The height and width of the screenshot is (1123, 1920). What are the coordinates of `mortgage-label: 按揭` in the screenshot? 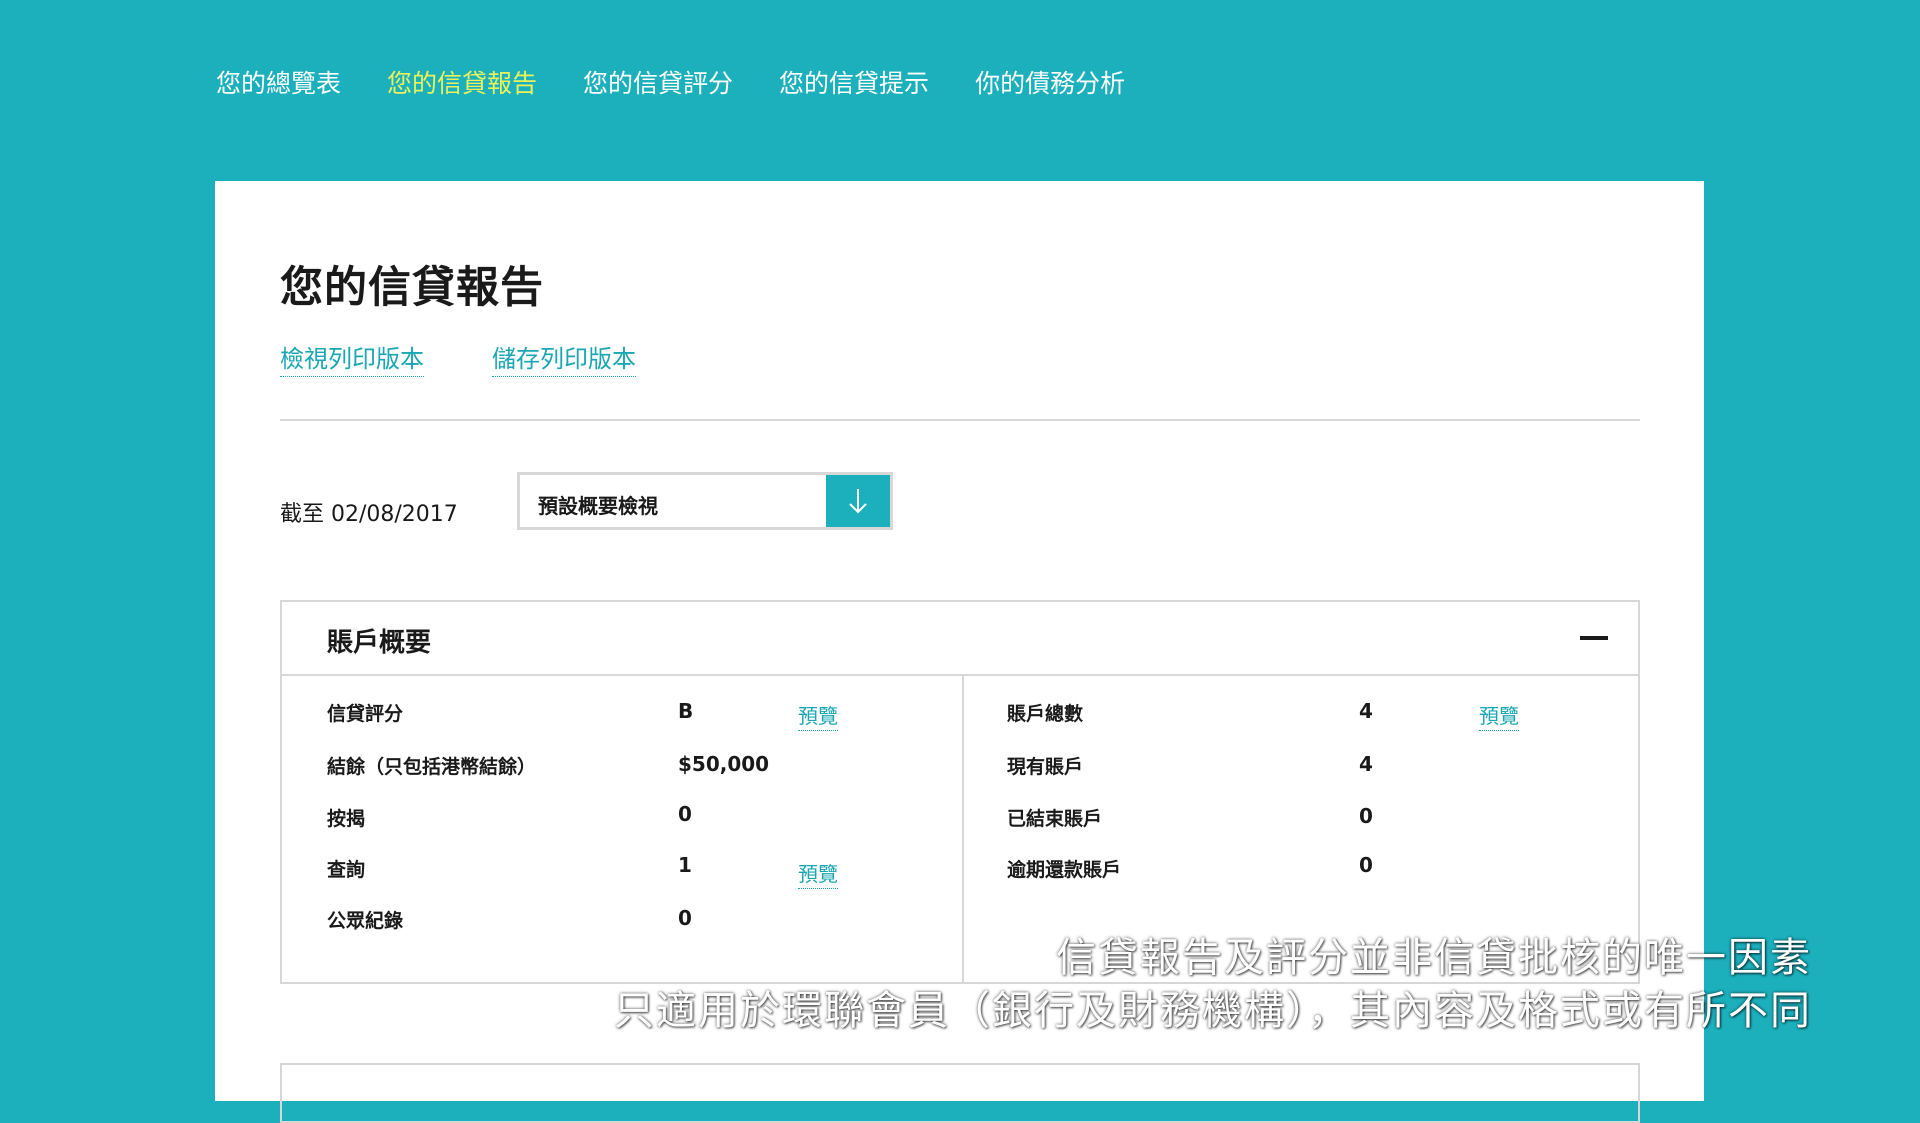 It's located at (346, 819).